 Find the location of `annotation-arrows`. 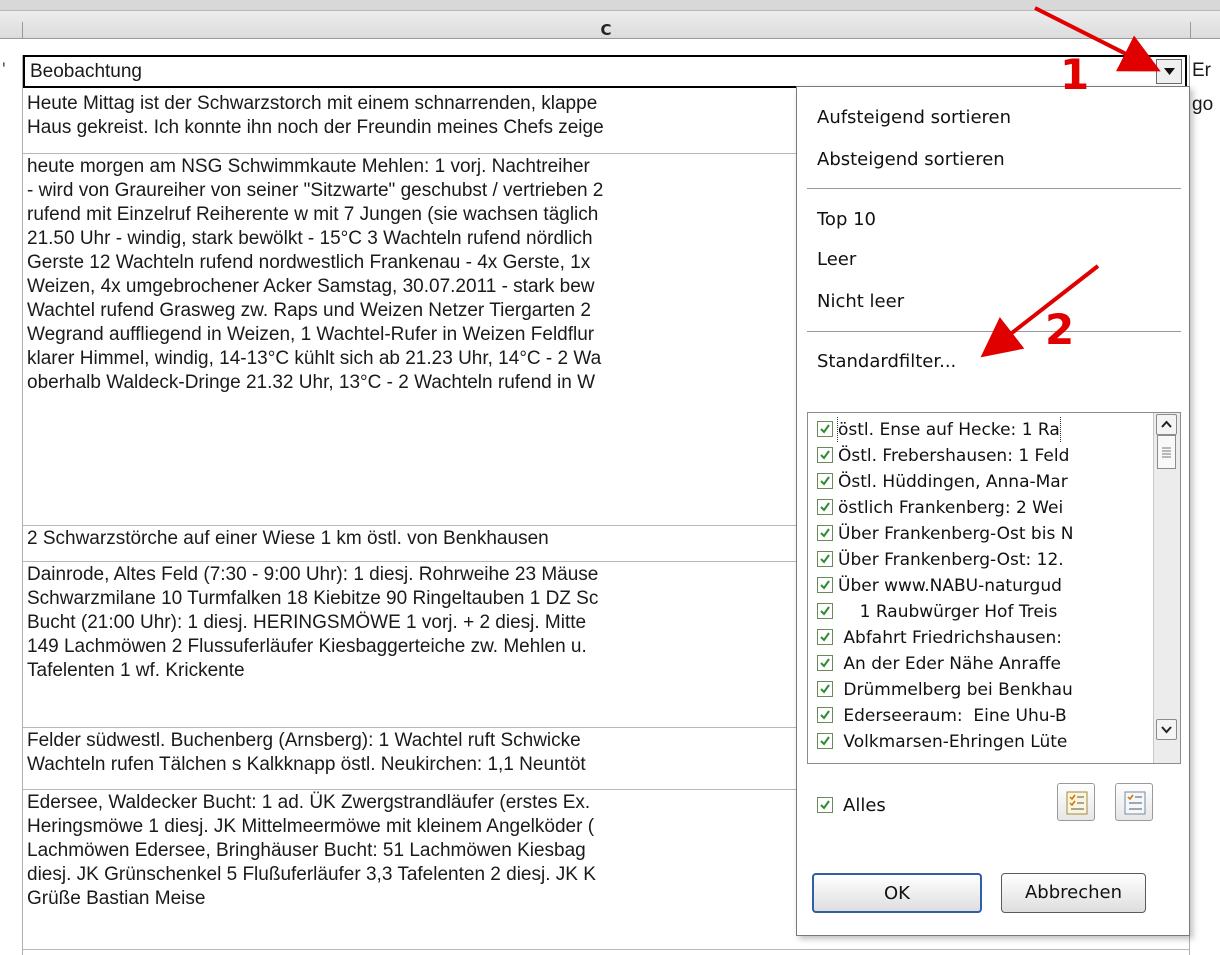

annotation-arrows is located at coordinates (1070, 182).